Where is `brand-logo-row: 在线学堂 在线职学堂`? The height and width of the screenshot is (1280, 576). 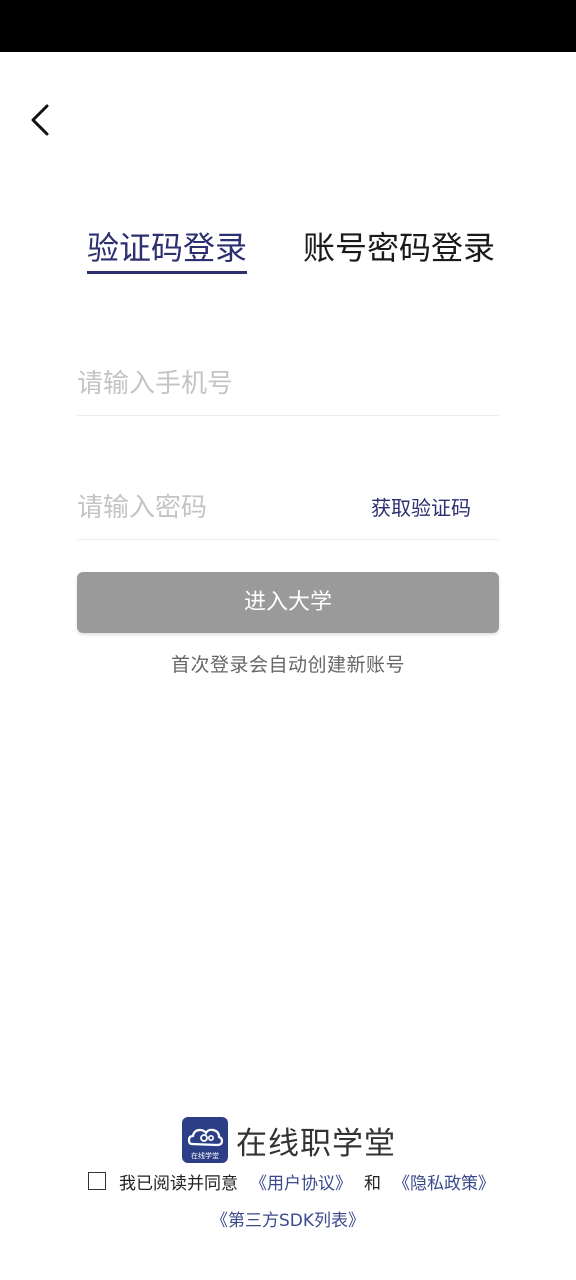 brand-logo-row: 在线学堂 在线职学堂 is located at coordinates (289, 1140).